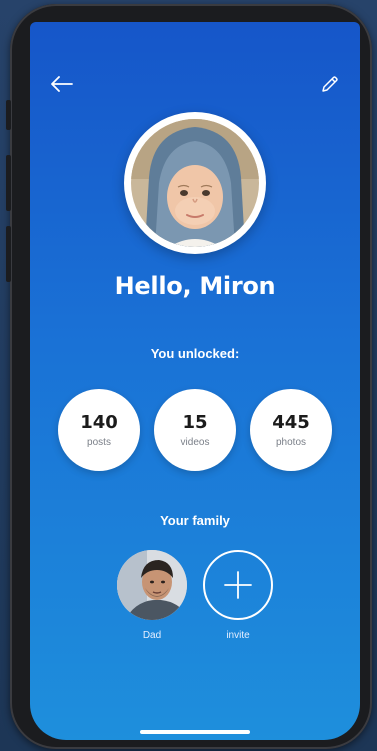  I want to click on stat-photos: 445 photos, so click(291, 430).